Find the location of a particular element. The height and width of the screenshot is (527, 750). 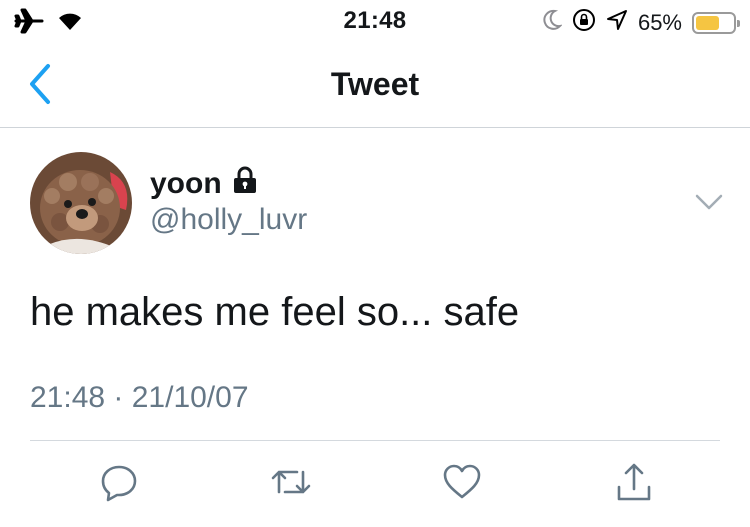

page-title: Tweet is located at coordinates (375, 84).